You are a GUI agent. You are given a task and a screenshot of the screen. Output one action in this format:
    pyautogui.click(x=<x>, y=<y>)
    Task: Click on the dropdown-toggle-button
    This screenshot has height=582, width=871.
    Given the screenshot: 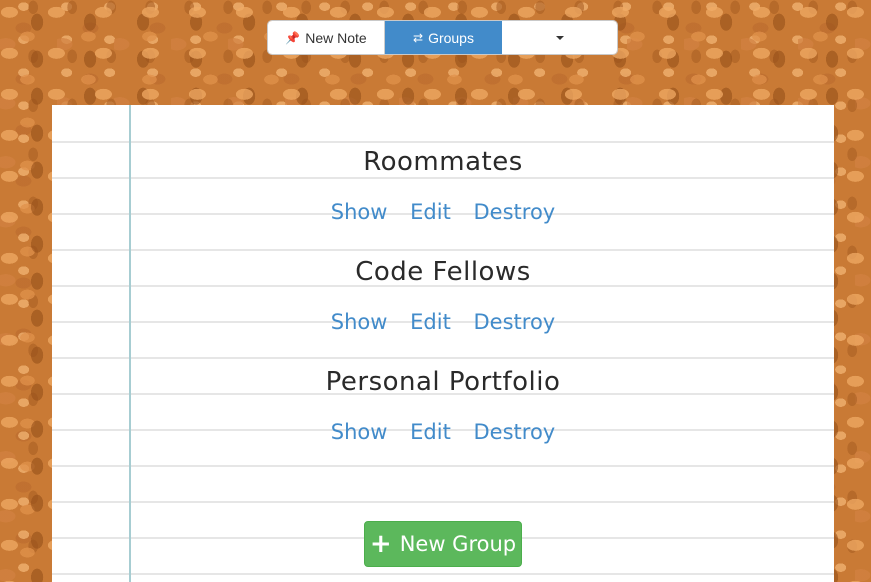 What is the action you would take?
    pyautogui.click(x=559, y=37)
    